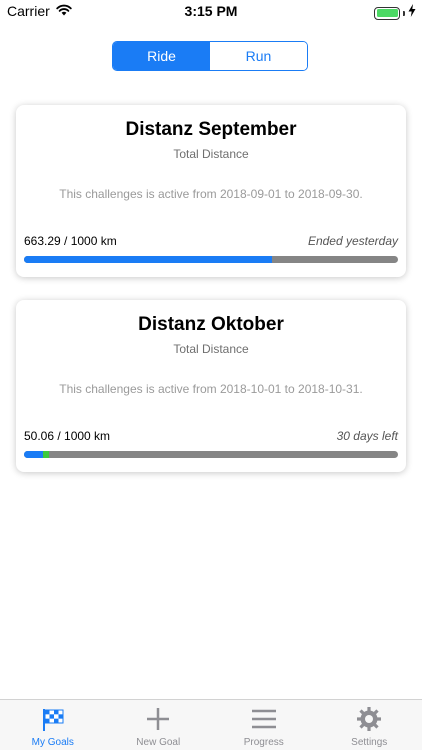  Describe the element at coordinates (158, 742) in the screenshot. I see `tab-label: New Goal` at that location.